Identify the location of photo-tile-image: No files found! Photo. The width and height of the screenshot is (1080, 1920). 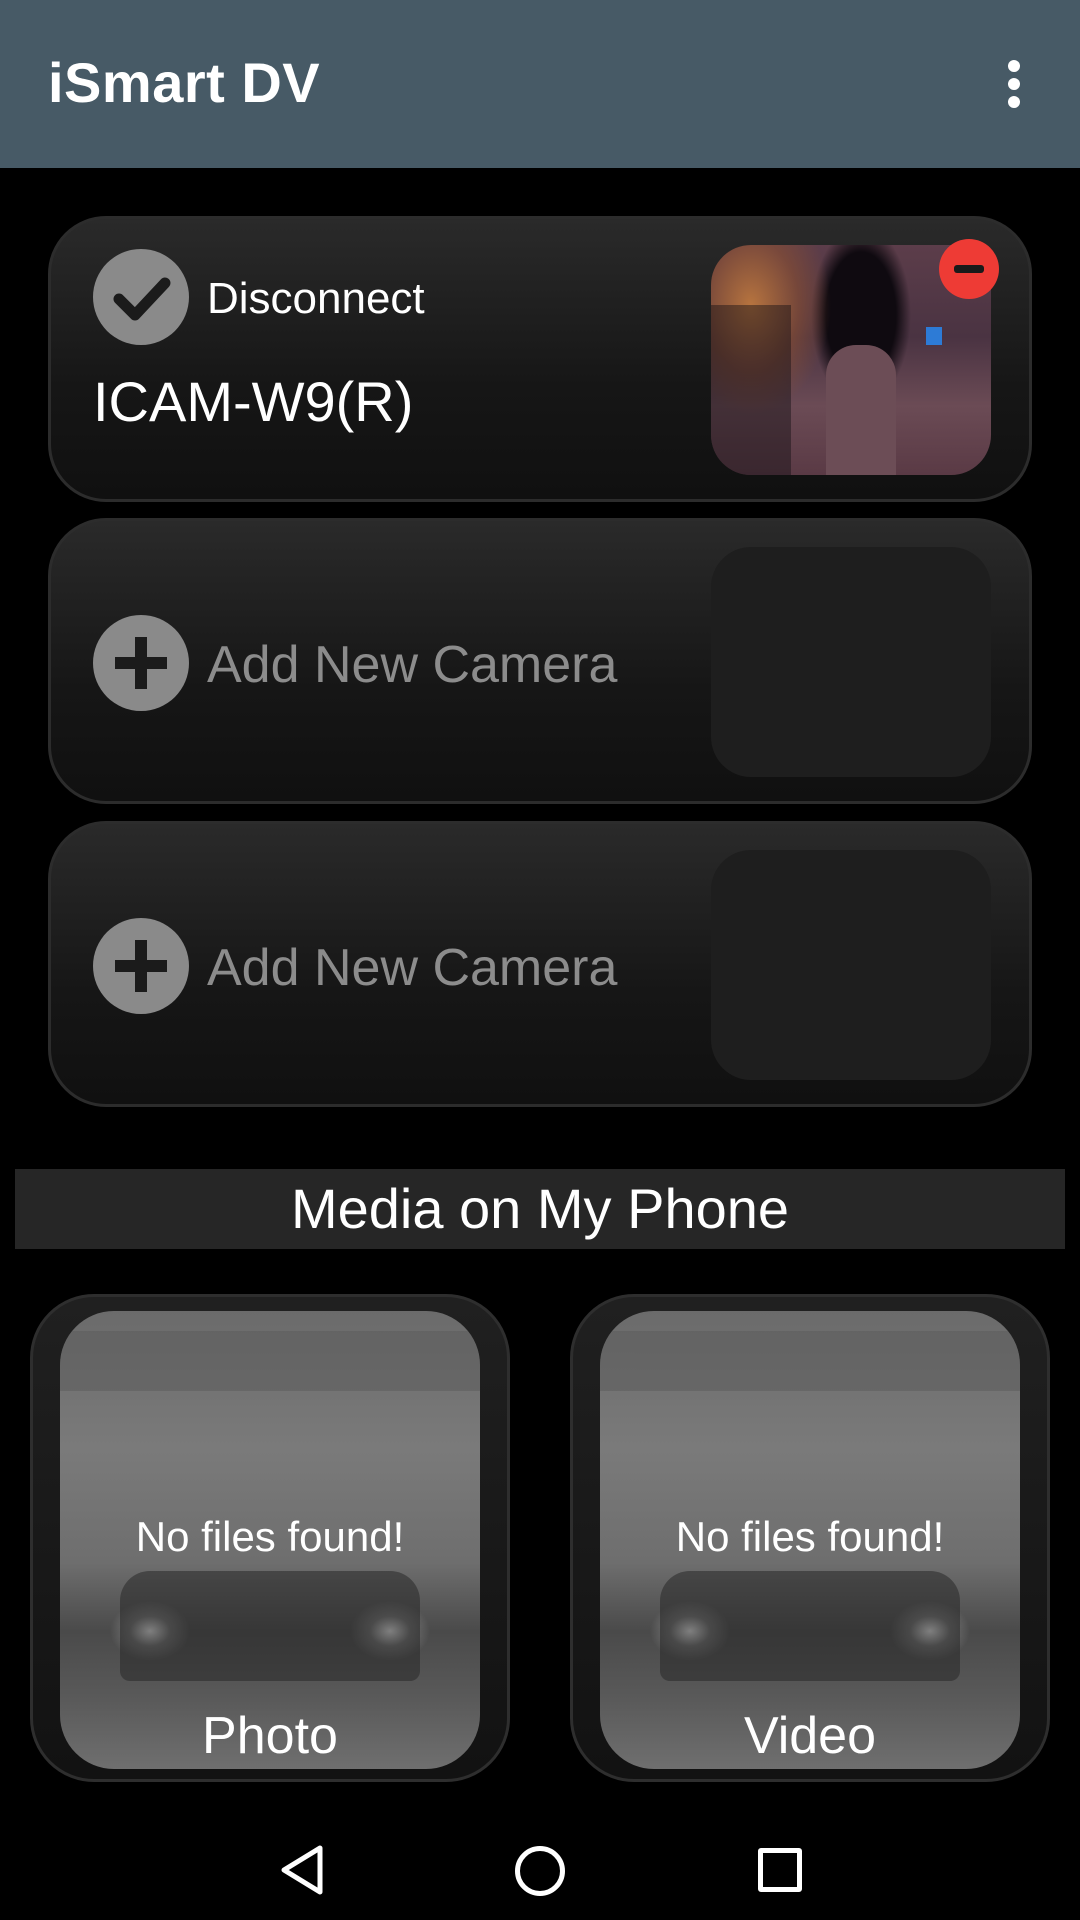
(270, 1540).